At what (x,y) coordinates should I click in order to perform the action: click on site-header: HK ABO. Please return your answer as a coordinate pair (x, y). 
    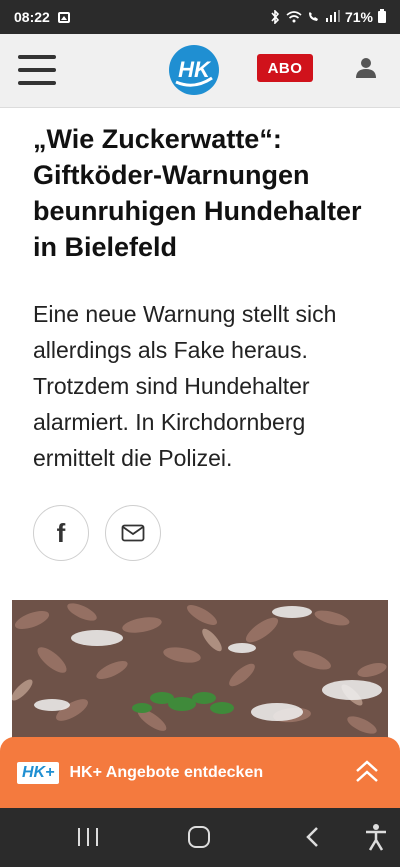
    Looking at the image, I should click on (200, 71).